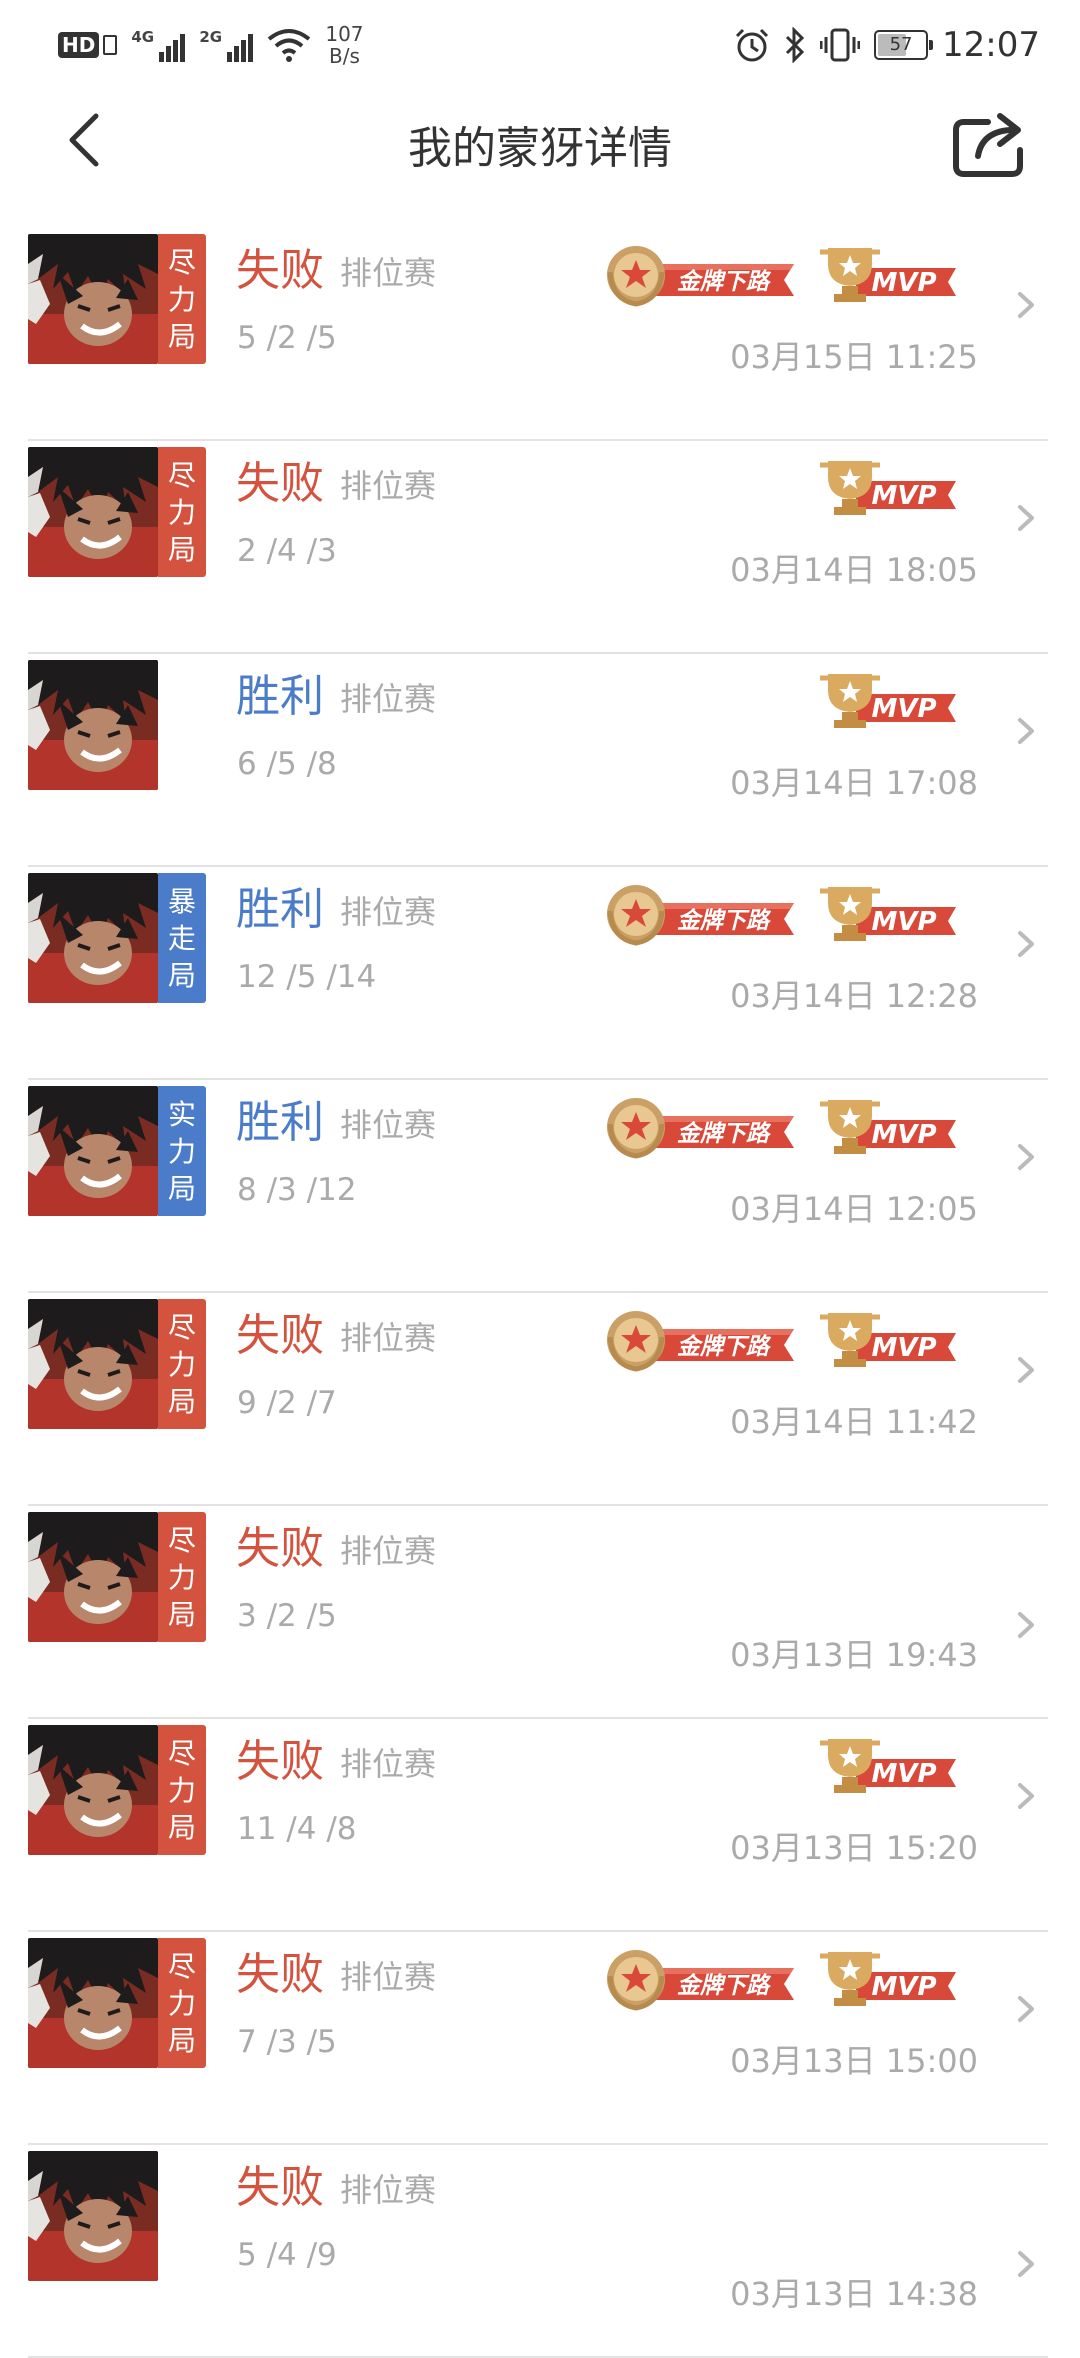 This screenshot has height=2358, width=1080. What do you see at coordinates (538, 547) in the screenshot?
I see `match-row: 尽力局失败 排位赛 2 /4 /3 MVP 03月14日 18:05` at bounding box center [538, 547].